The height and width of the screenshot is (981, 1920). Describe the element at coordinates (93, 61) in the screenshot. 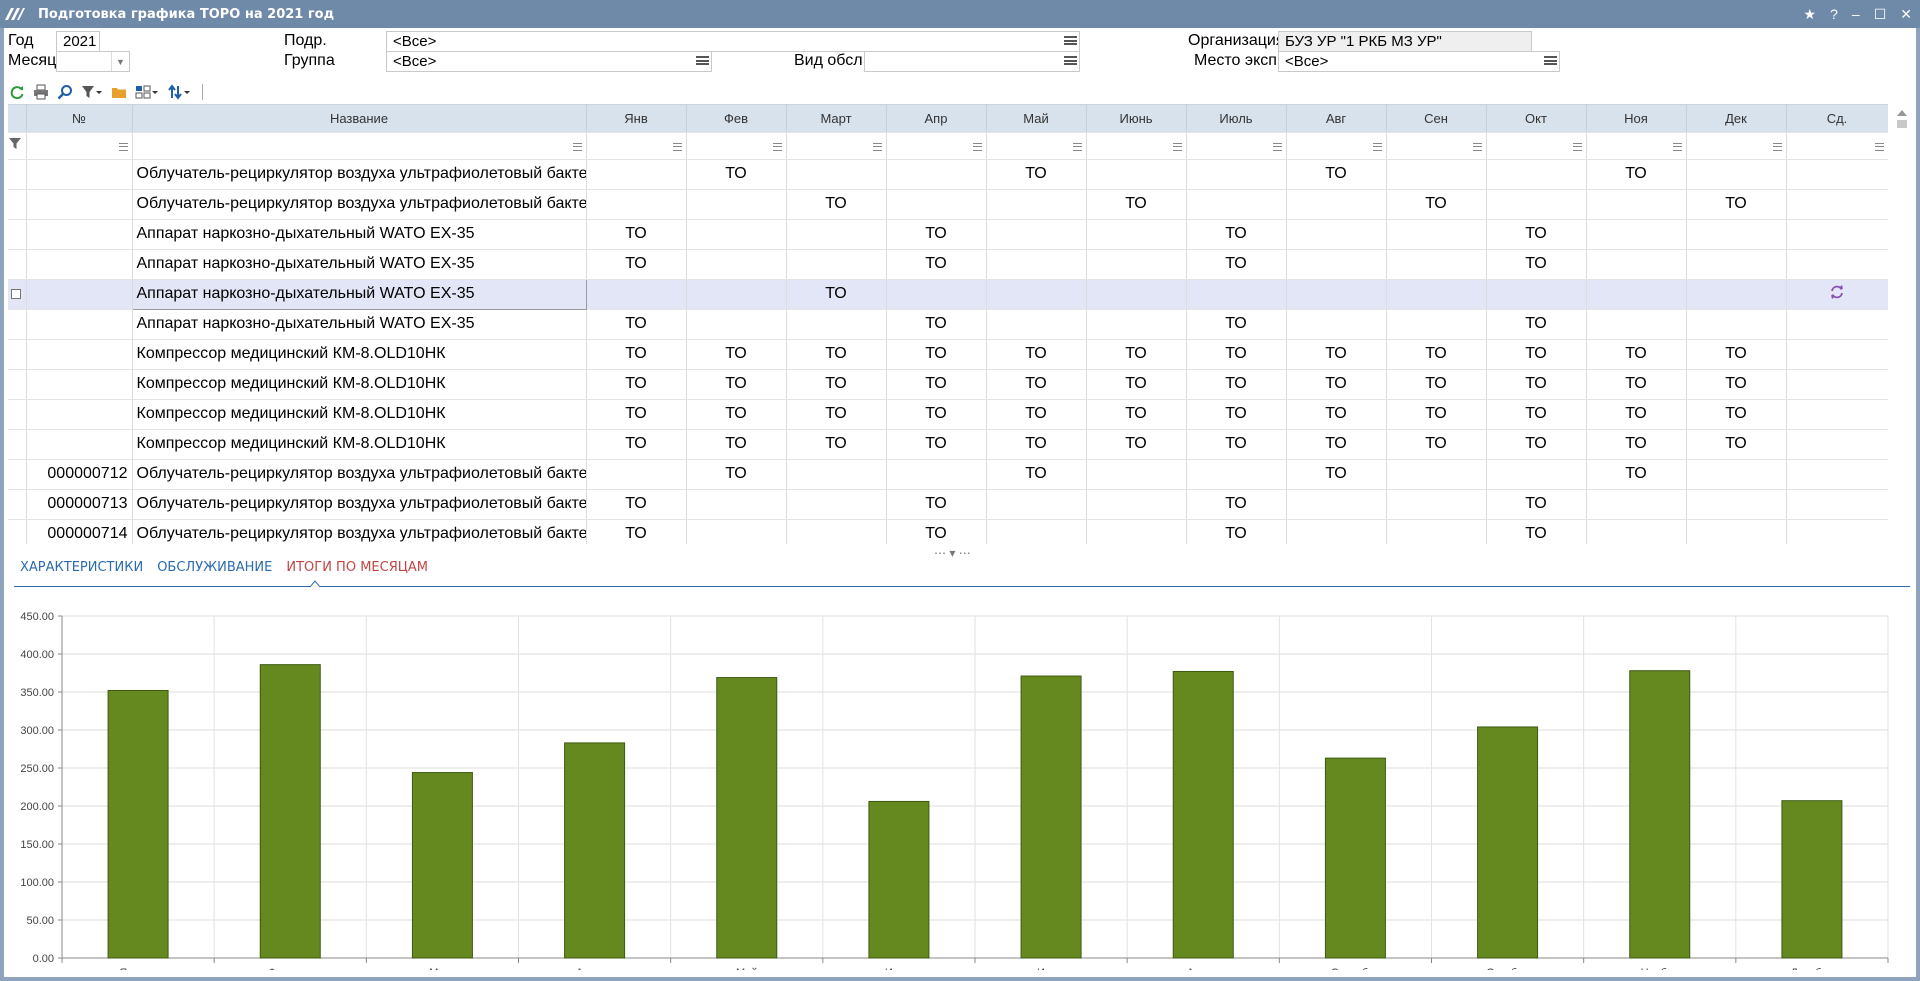

I see `month-select: ▼` at that location.